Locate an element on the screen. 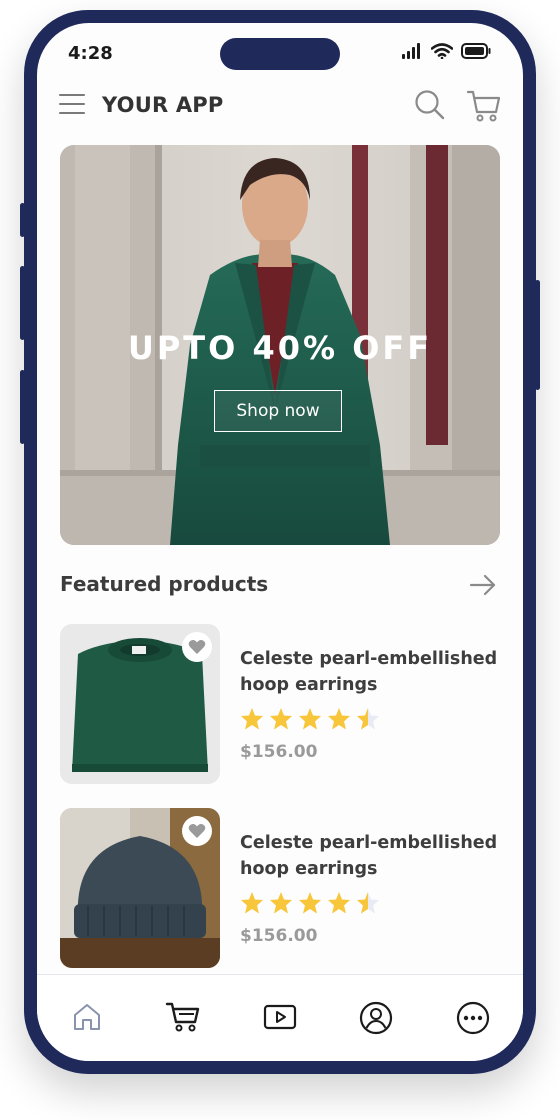 This screenshot has height=1120, width=560. status-icons is located at coordinates (446, 51).